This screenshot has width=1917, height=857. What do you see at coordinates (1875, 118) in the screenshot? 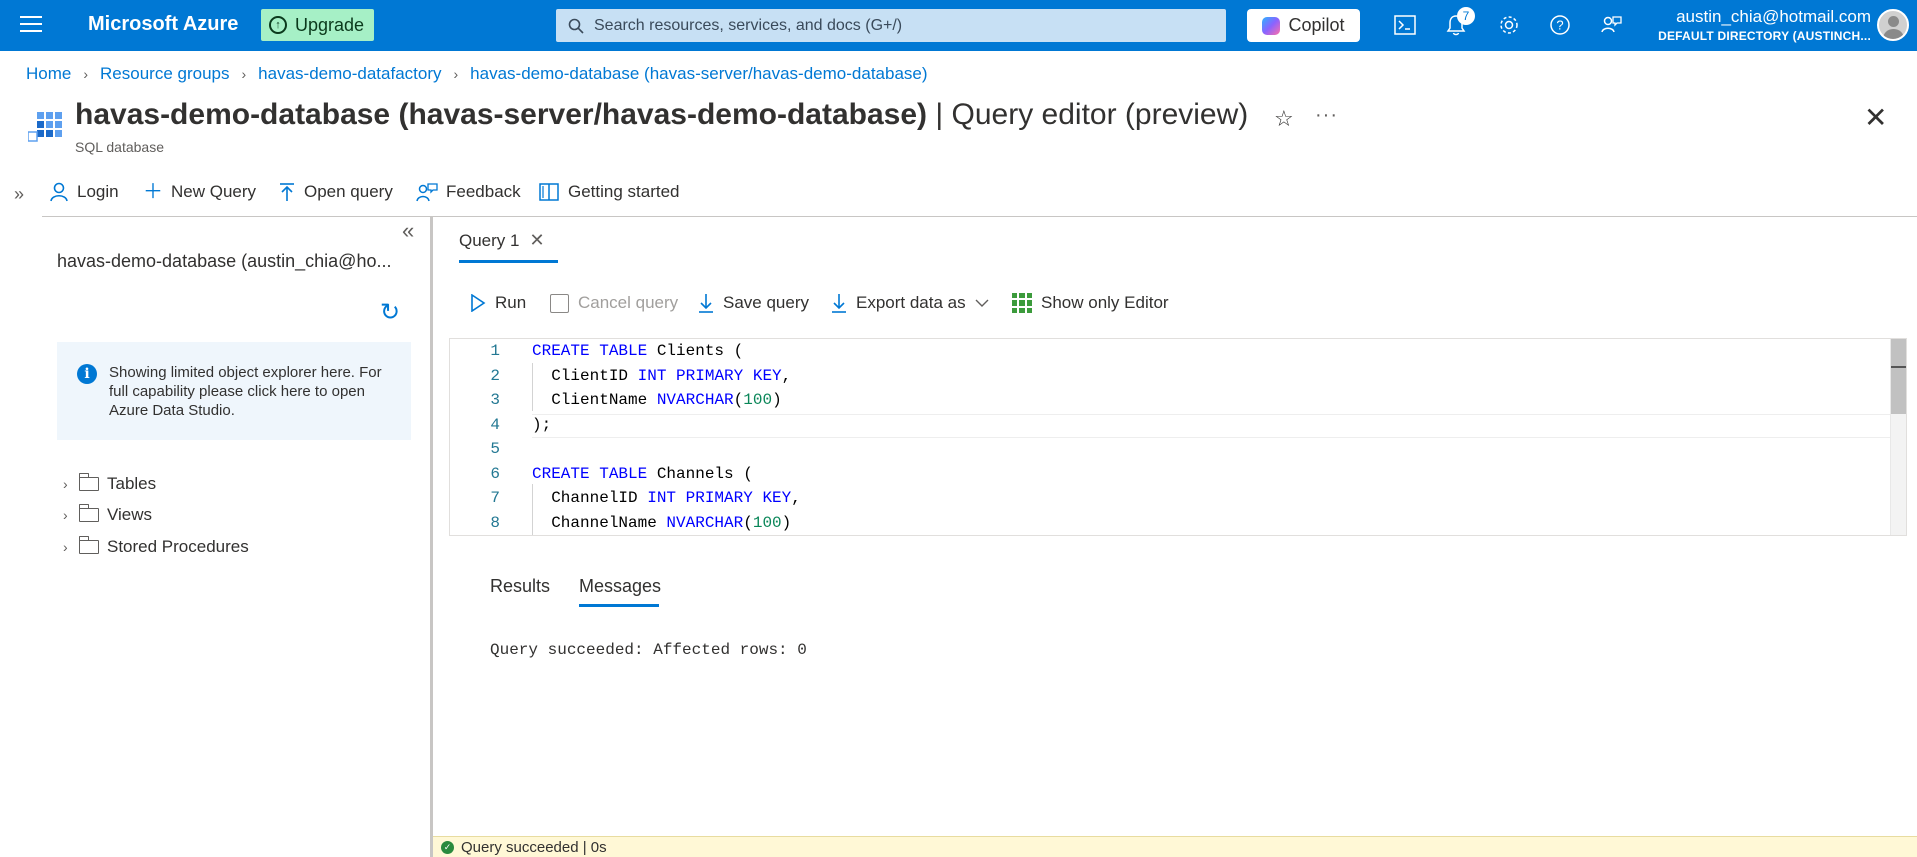
I see `close-icon: ✕` at bounding box center [1875, 118].